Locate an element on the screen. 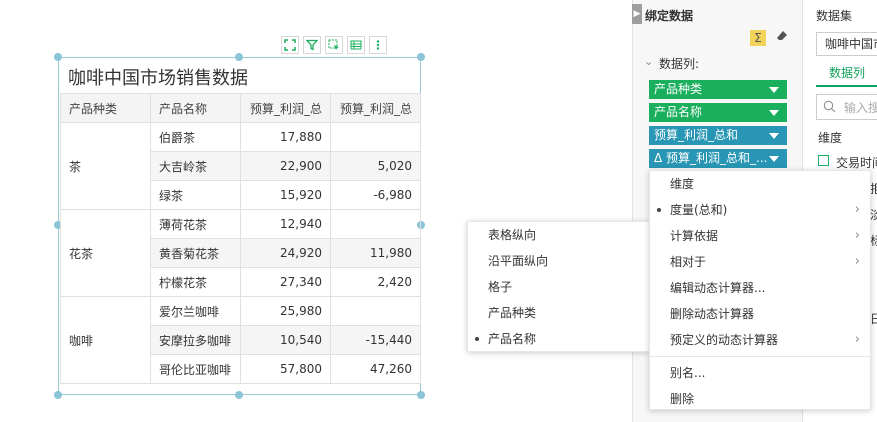 The width and height of the screenshot is (877, 422). pill-label: 产品种类 is located at coordinates (678, 89).